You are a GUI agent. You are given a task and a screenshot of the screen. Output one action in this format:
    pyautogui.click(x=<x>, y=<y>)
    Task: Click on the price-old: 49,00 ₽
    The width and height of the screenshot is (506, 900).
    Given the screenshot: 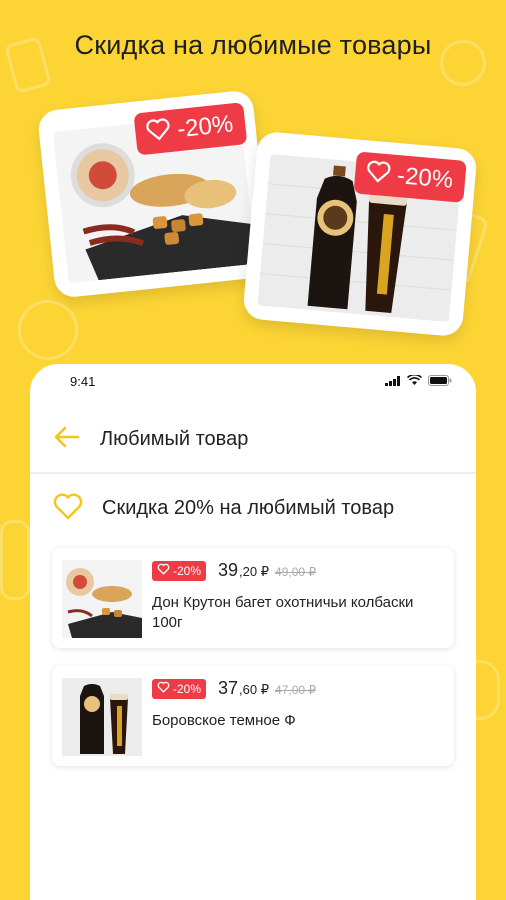 What is the action you would take?
    pyautogui.click(x=296, y=572)
    